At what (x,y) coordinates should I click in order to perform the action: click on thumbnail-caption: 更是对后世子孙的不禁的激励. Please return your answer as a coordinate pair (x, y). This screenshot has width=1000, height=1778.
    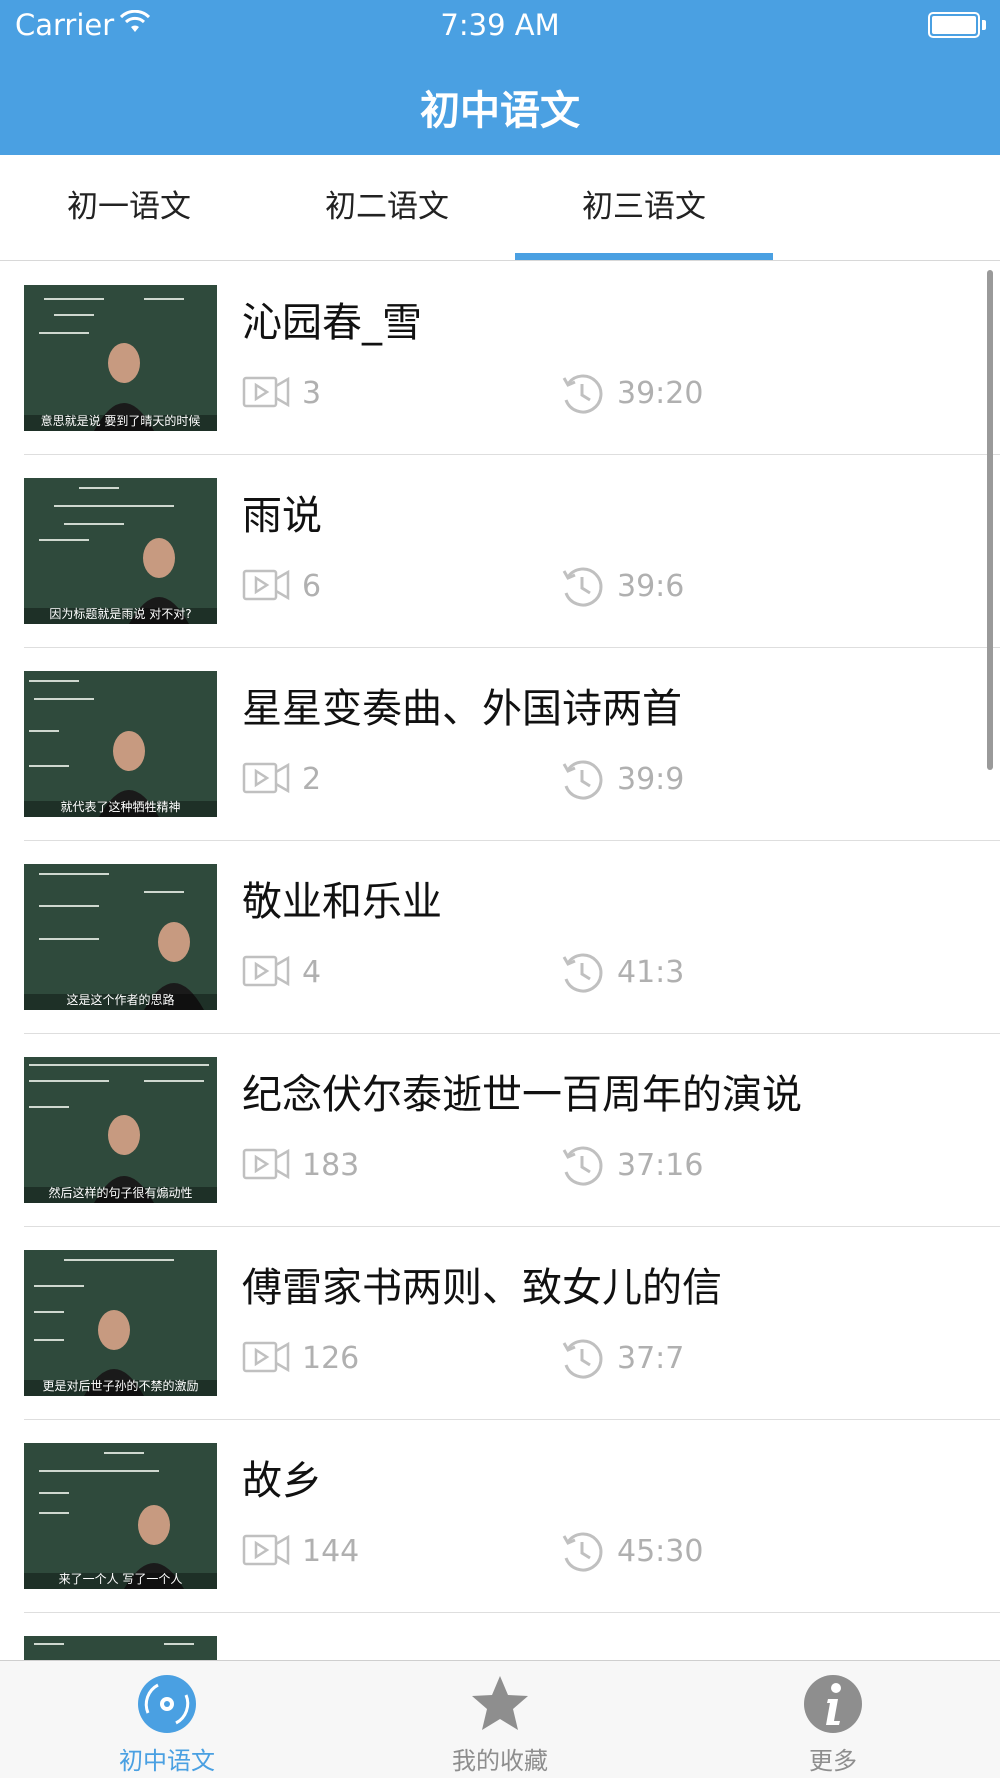
    Looking at the image, I should click on (120, 1386).